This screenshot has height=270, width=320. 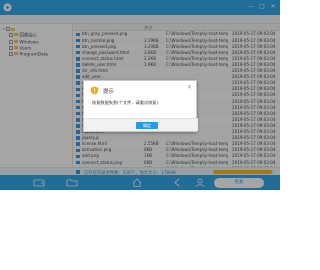 What do you see at coordinates (108, 92) in the screenshot?
I see `dialog-title: 提示` at bounding box center [108, 92].